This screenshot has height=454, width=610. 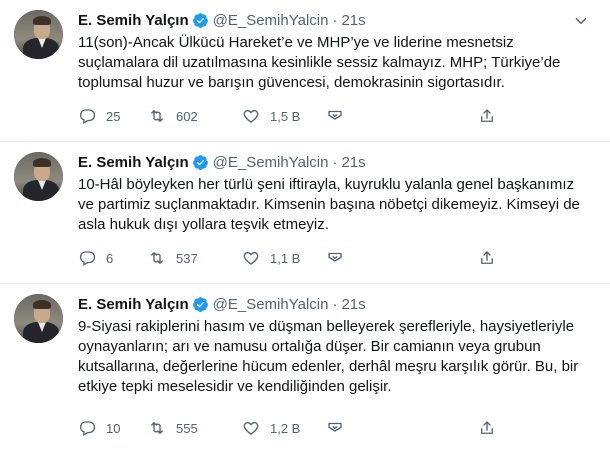 I want to click on tweet-actions: 25 602 1,5 B, so click(x=335, y=116).